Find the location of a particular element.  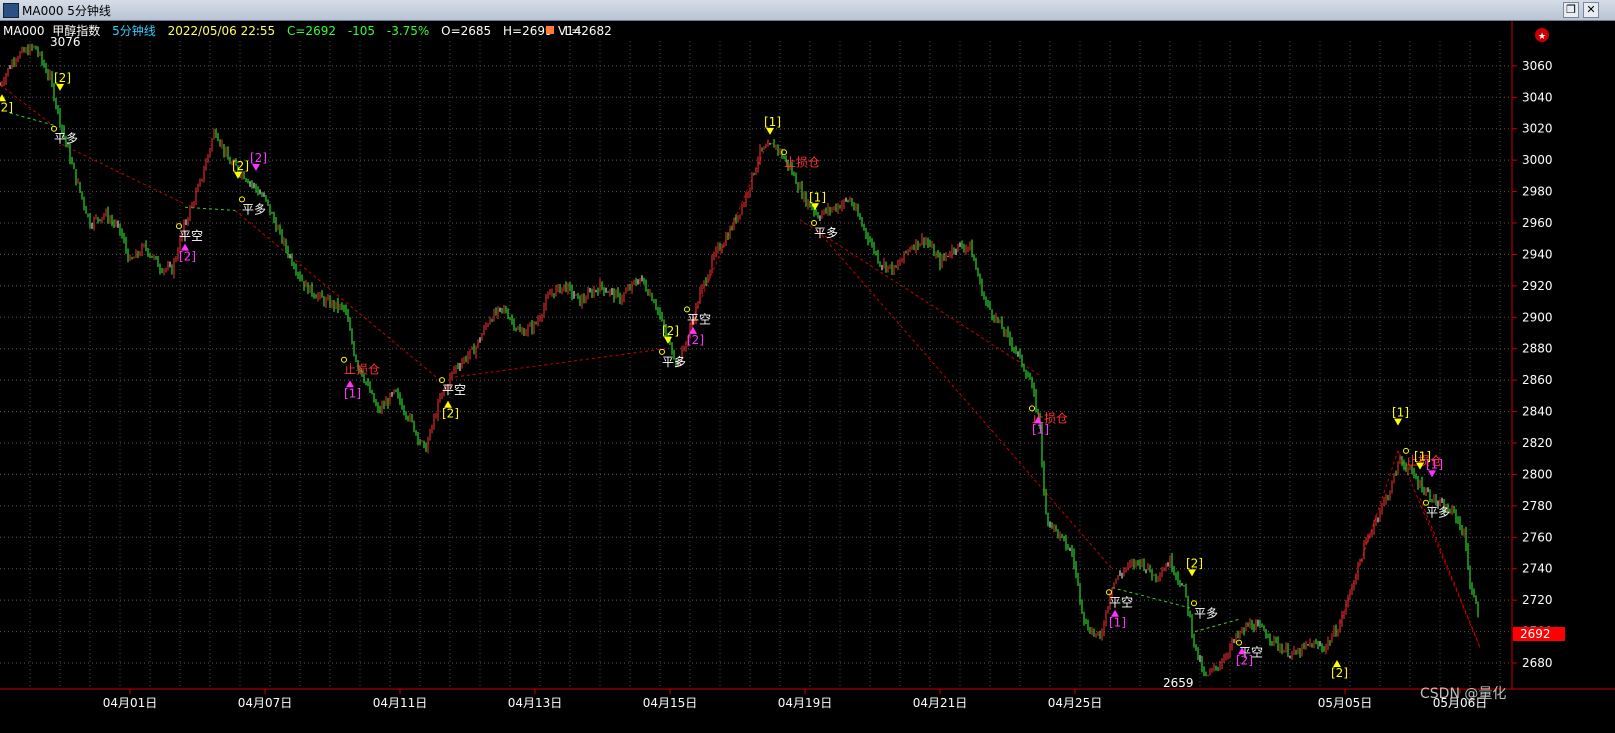

y-tick-label: 2800 is located at coordinates (1537, 474).